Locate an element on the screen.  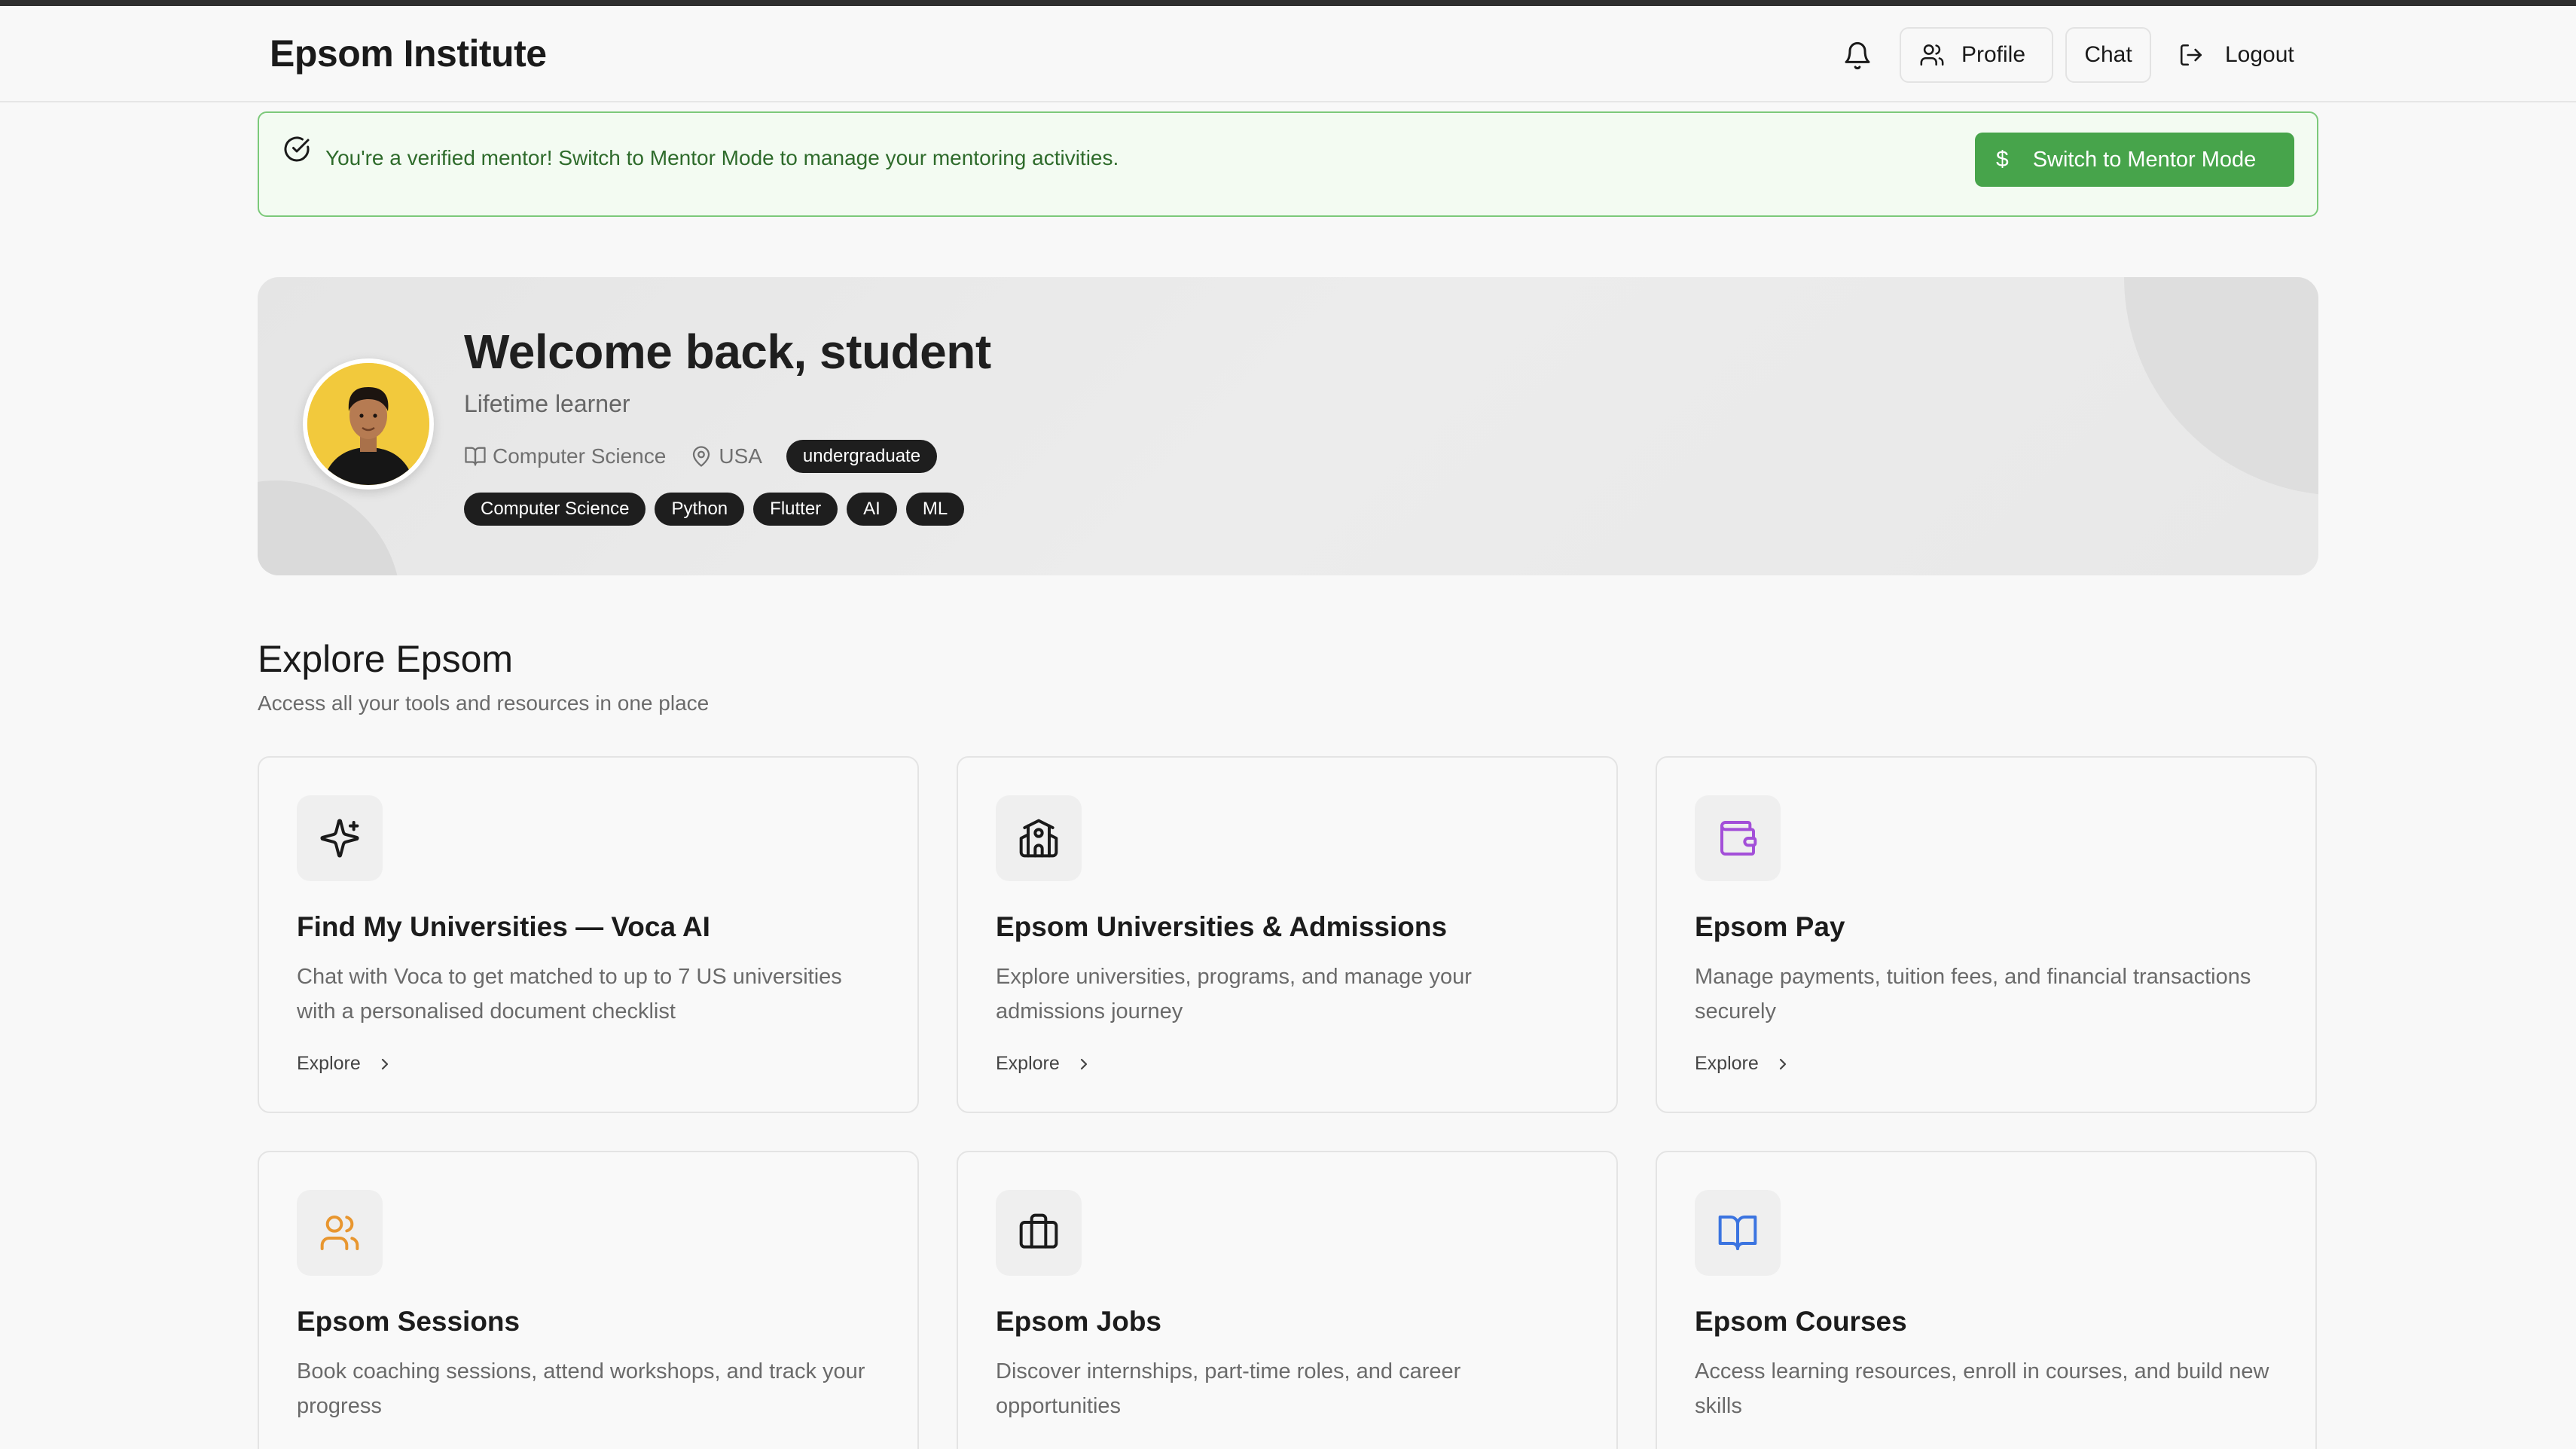
location: USA is located at coordinates (726, 456).